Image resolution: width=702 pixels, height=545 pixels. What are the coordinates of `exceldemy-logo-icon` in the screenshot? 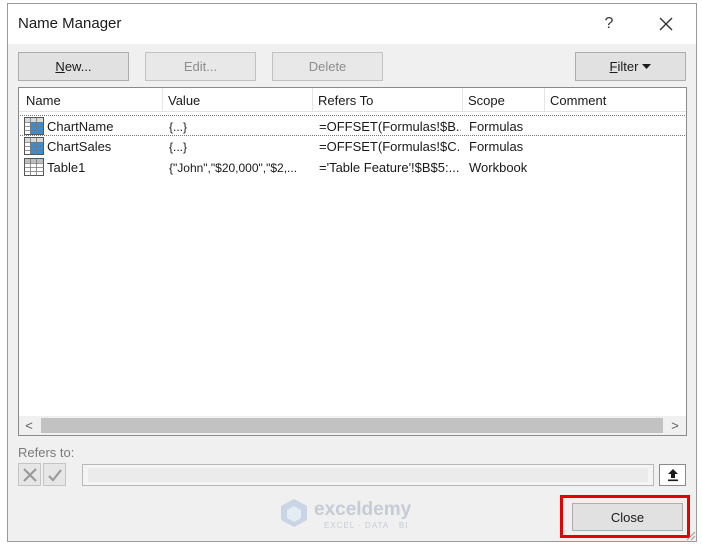 It's located at (294, 513).